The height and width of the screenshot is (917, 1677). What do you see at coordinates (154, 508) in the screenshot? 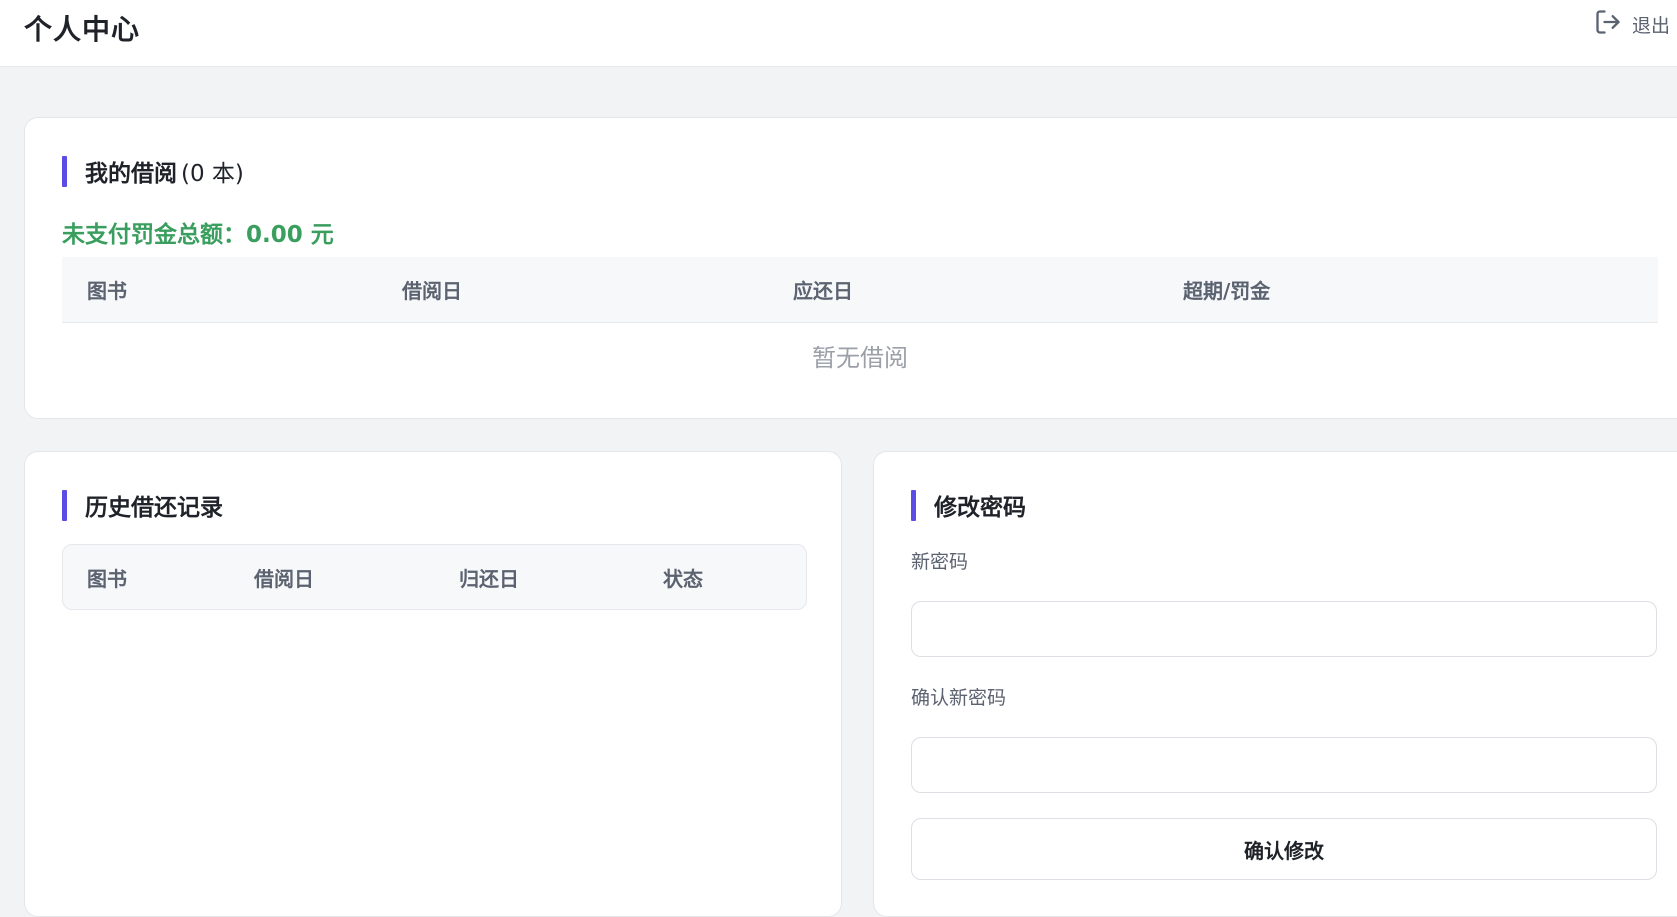
I see `history-title-text: 历史借还记录` at bounding box center [154, 508].